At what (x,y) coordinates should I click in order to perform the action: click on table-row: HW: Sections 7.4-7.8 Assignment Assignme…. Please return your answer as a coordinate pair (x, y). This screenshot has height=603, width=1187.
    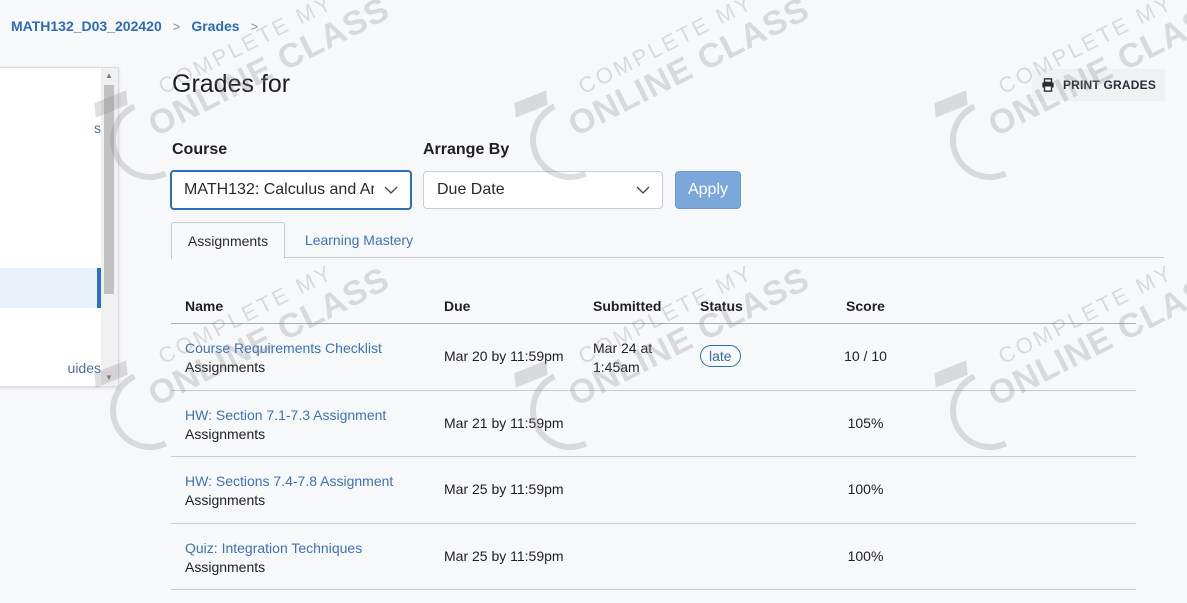
    Looking at the image, I should click on (653, 490).